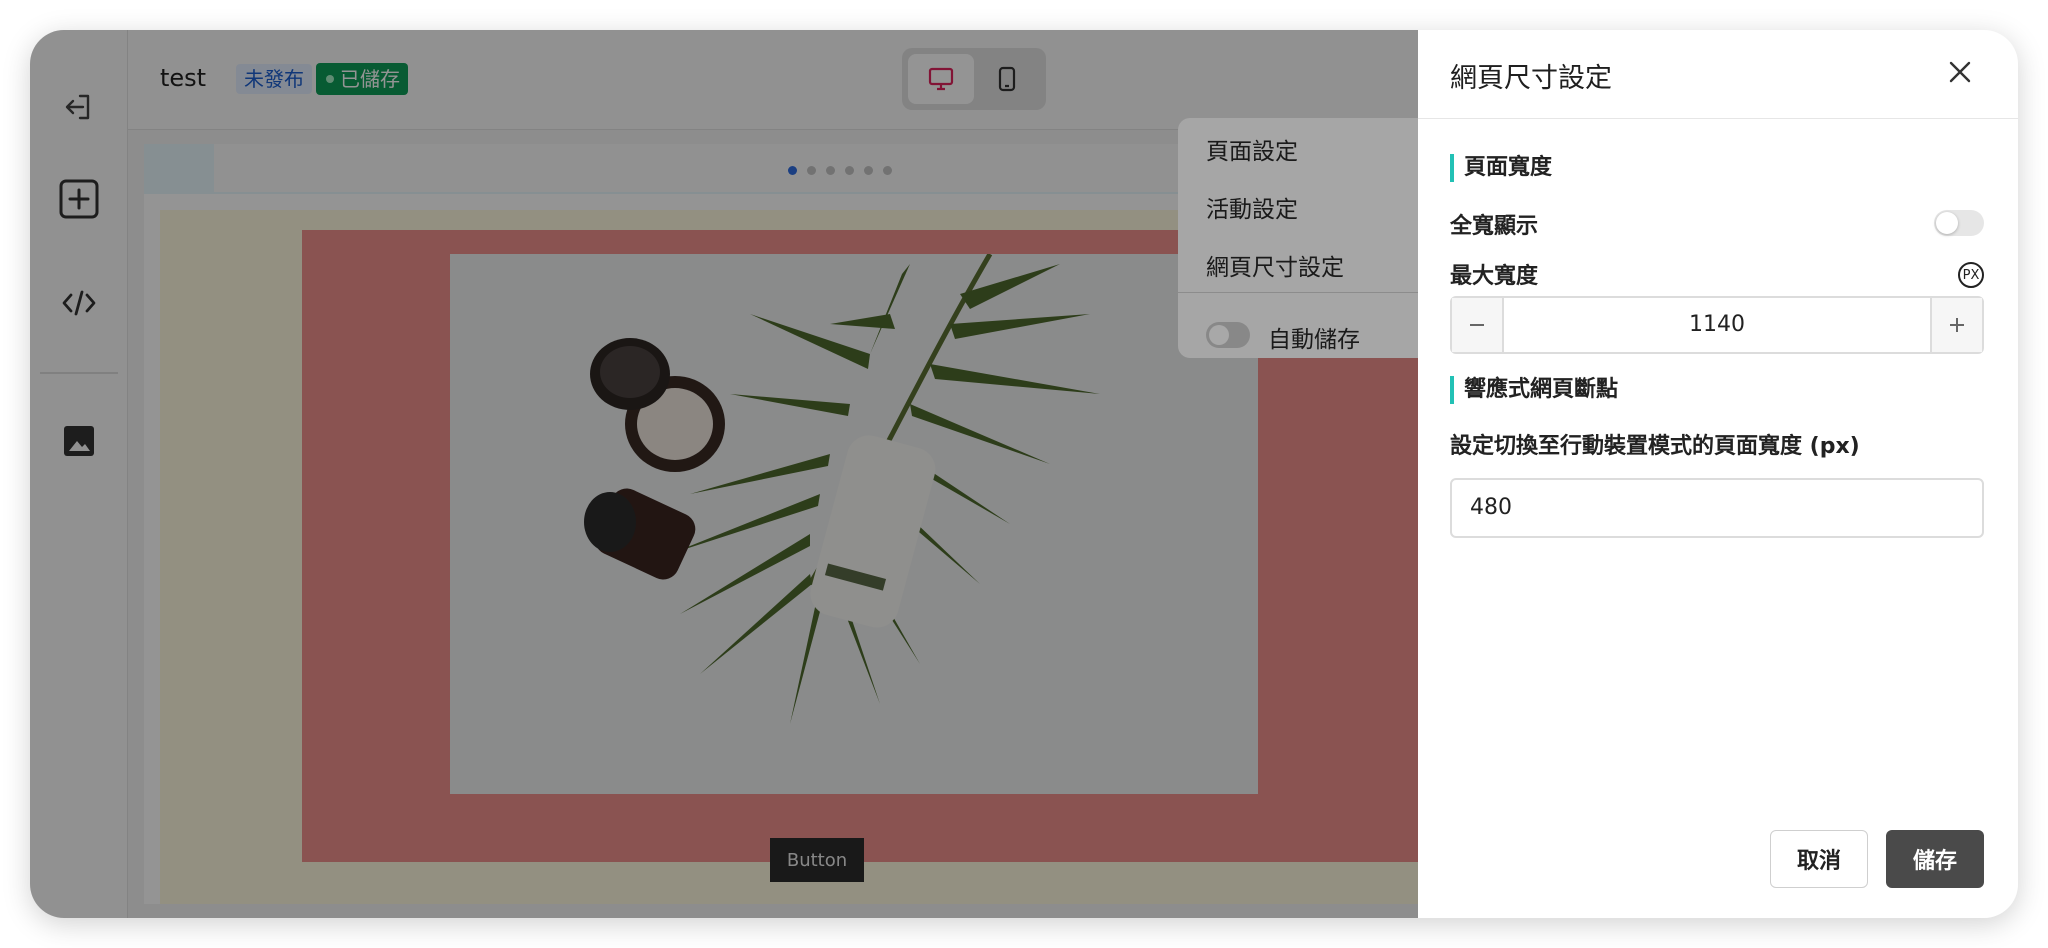 The height and width of the screenshot is (948, 2048). I want to click on autosave-label: 自動儲存, so click(1314, 340).